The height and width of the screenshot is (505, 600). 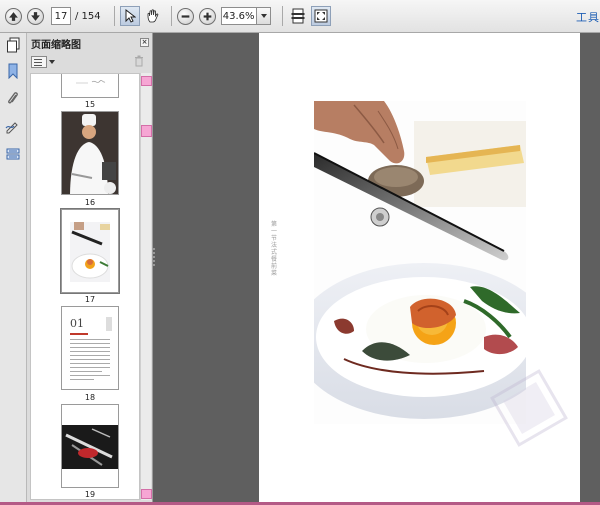 What do you see at coordinates (56, 45) in the screenshot?
I see `panel-title: 页面缩略图` at bounding box center [56, 45].